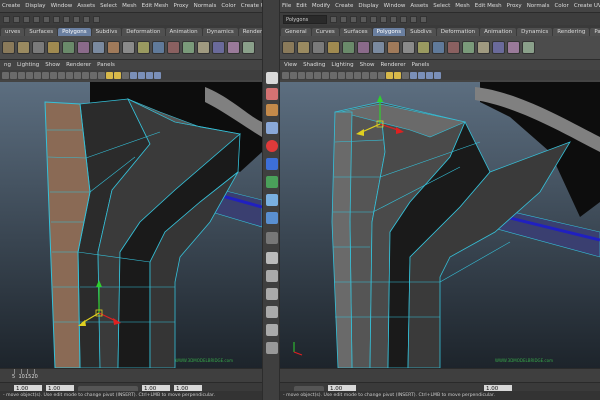 Image resolution: width=600 pixels, height=400 pixels. Describe the element at coordinates (528, 47) in the screenshot. I see `insert-edge-loop-icon` at that location.